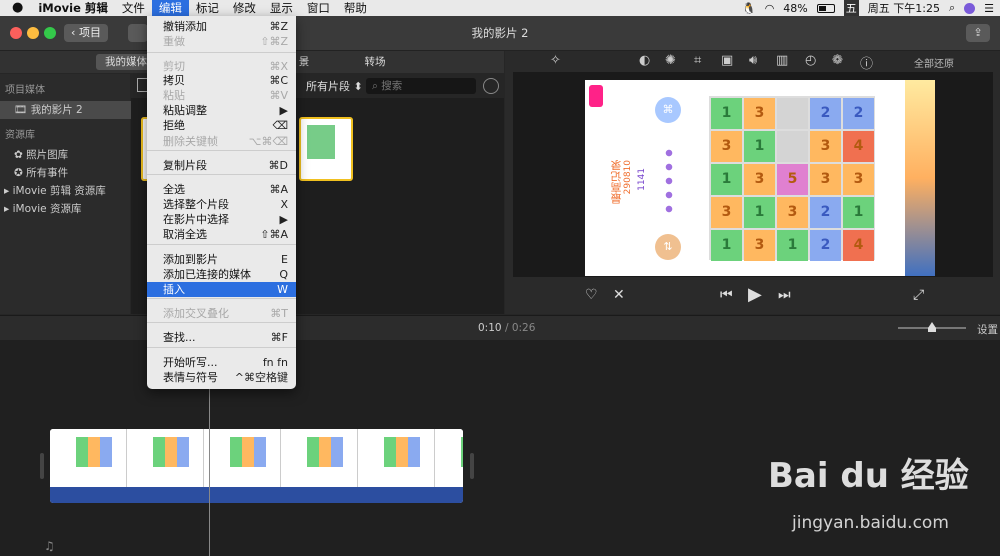 The image size is (1000, 556). What do you see at coordinates (256, 495) in the screenshot?
I see `audio-waveform` at bounding box center [256, 495].